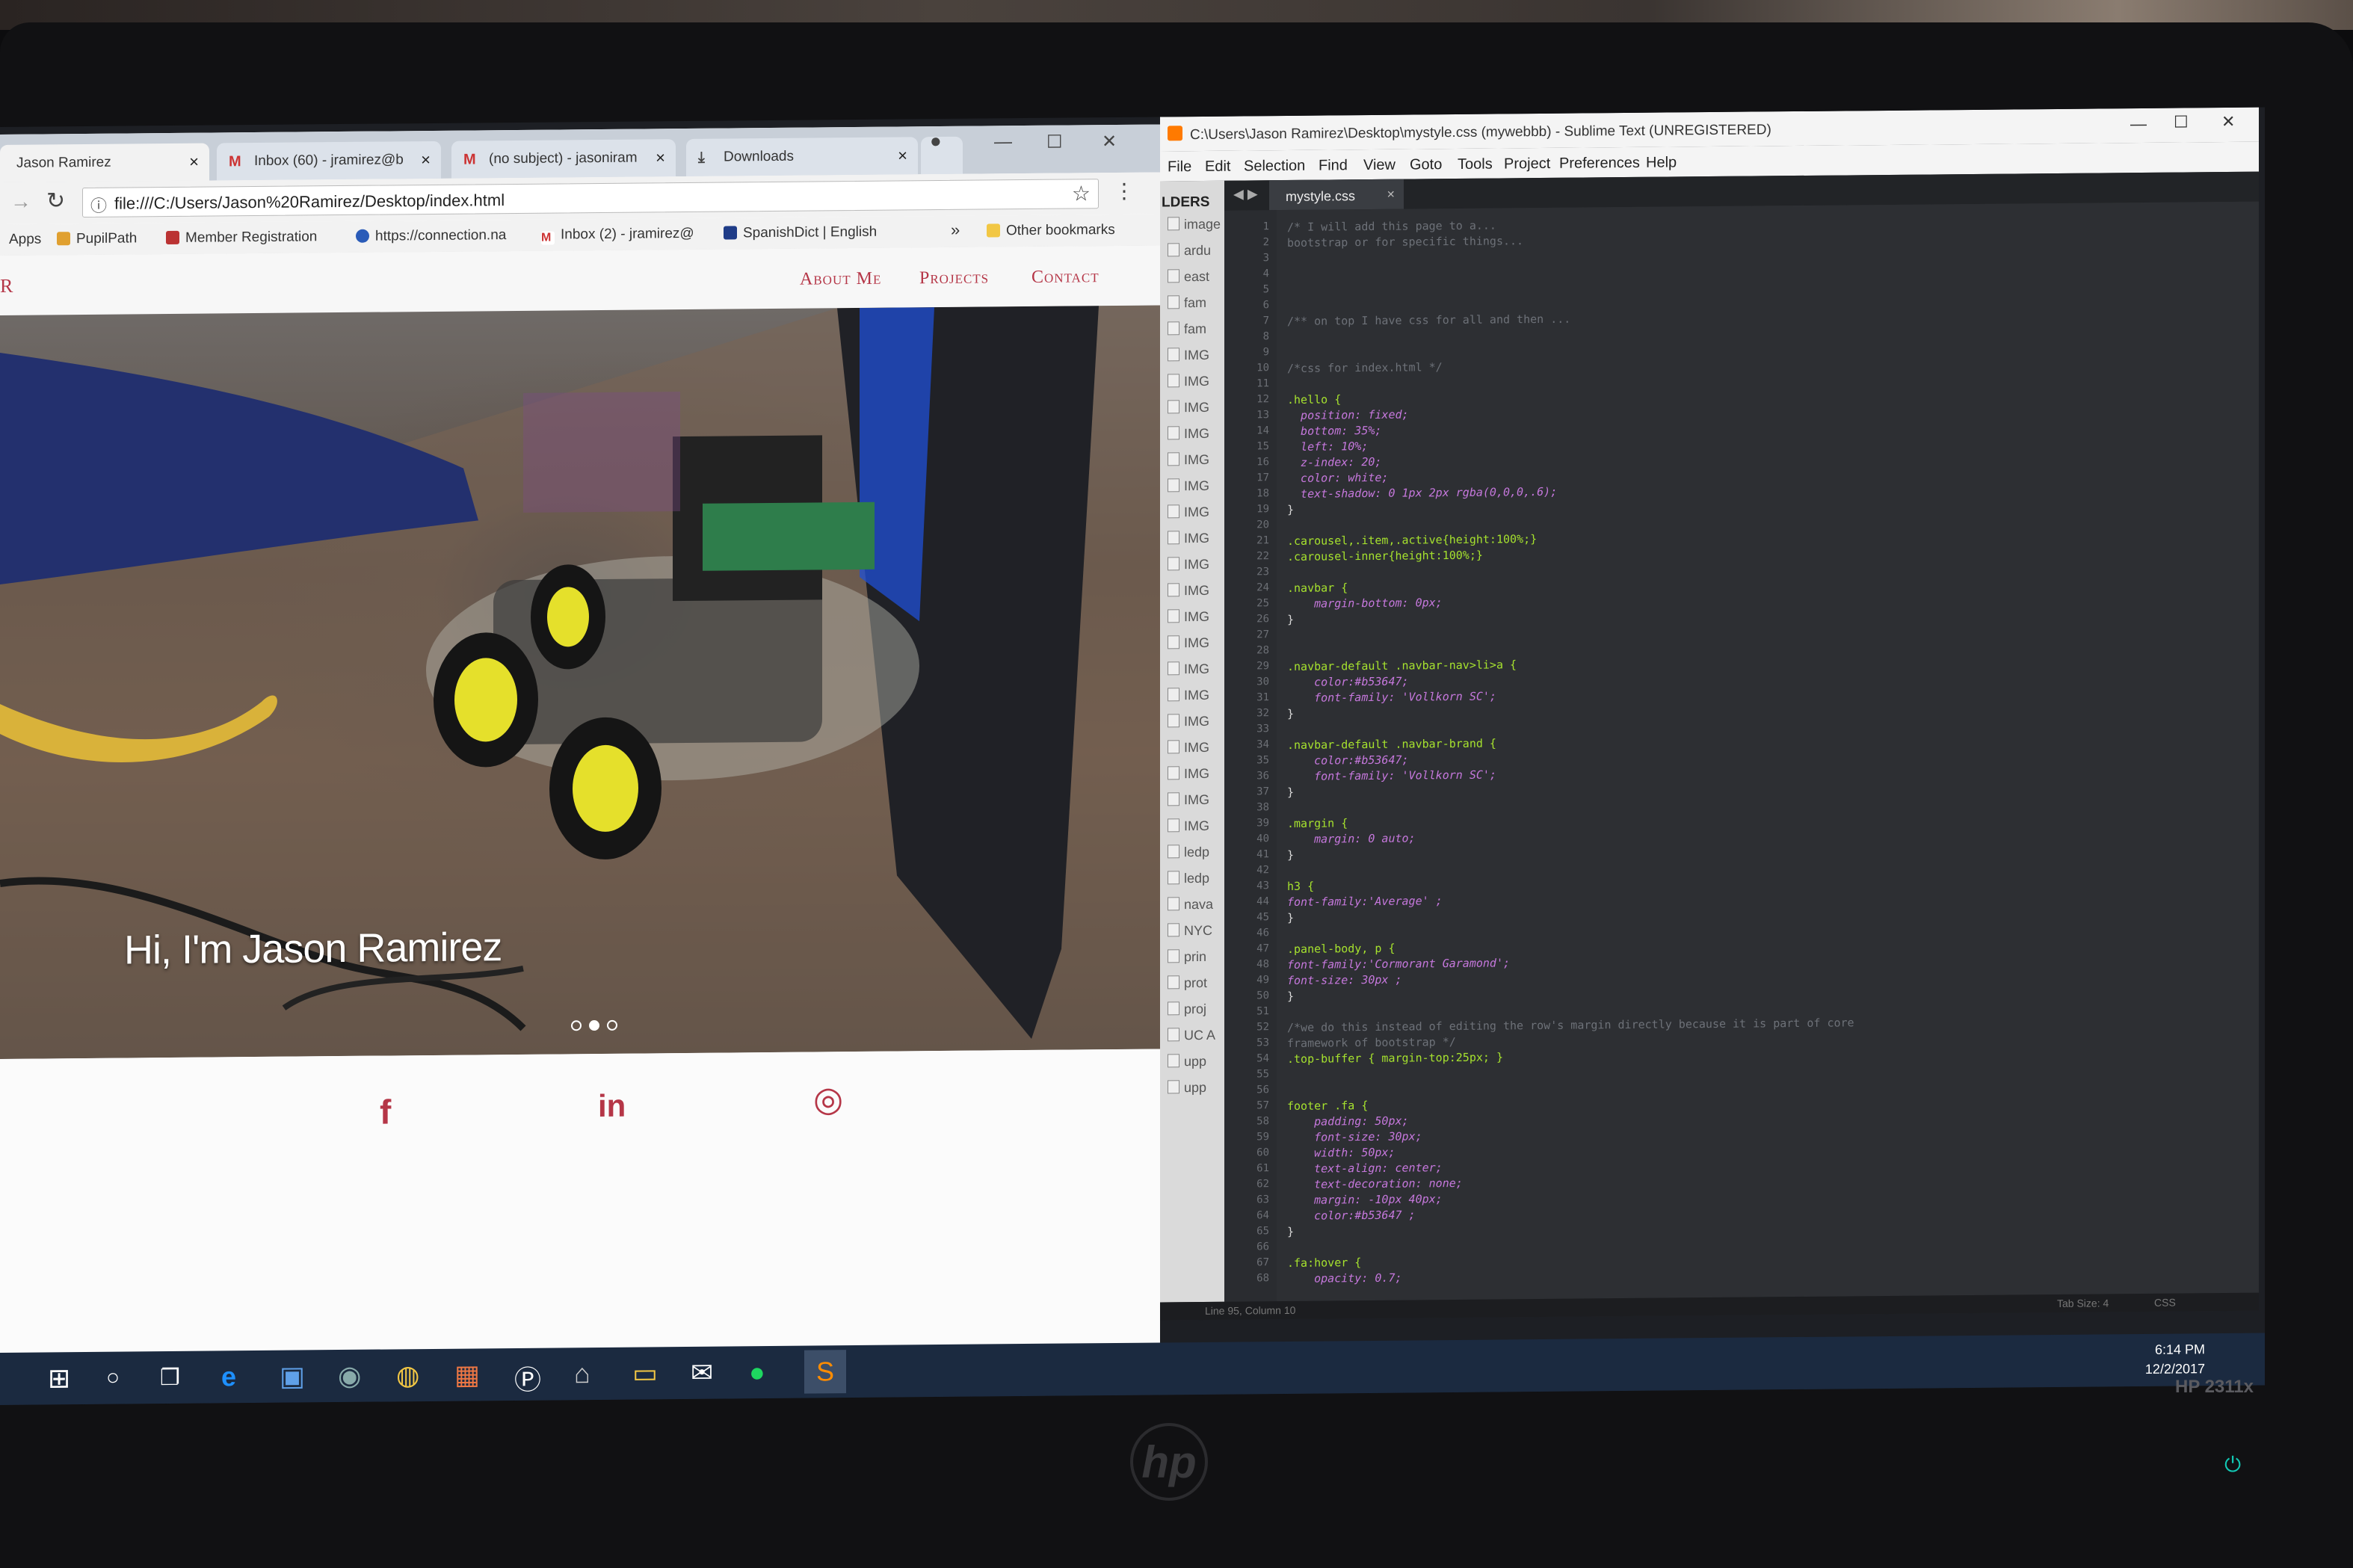  What do you see at coordinates (1195, 225) in the screenshot?
I see `sidebar-file-item: image` at bounding box center [1195, 225].